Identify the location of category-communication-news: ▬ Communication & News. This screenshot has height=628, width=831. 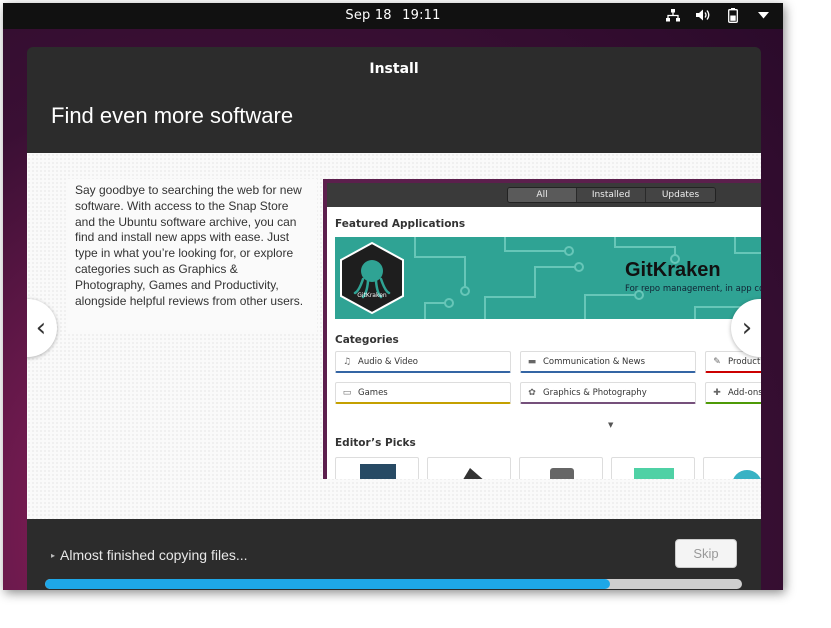
(608, 362).